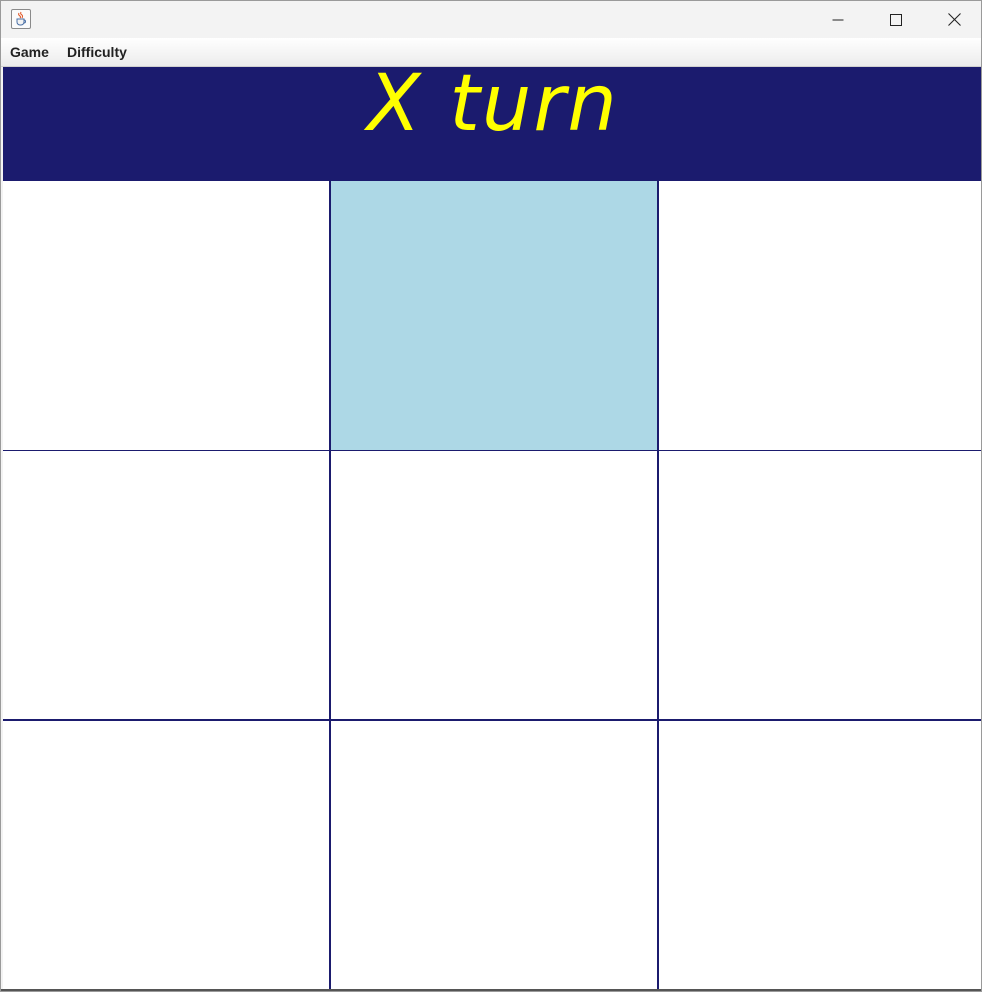 This screenshot has height=992, width=982. I want to click on close-icon, so click(954, 19).